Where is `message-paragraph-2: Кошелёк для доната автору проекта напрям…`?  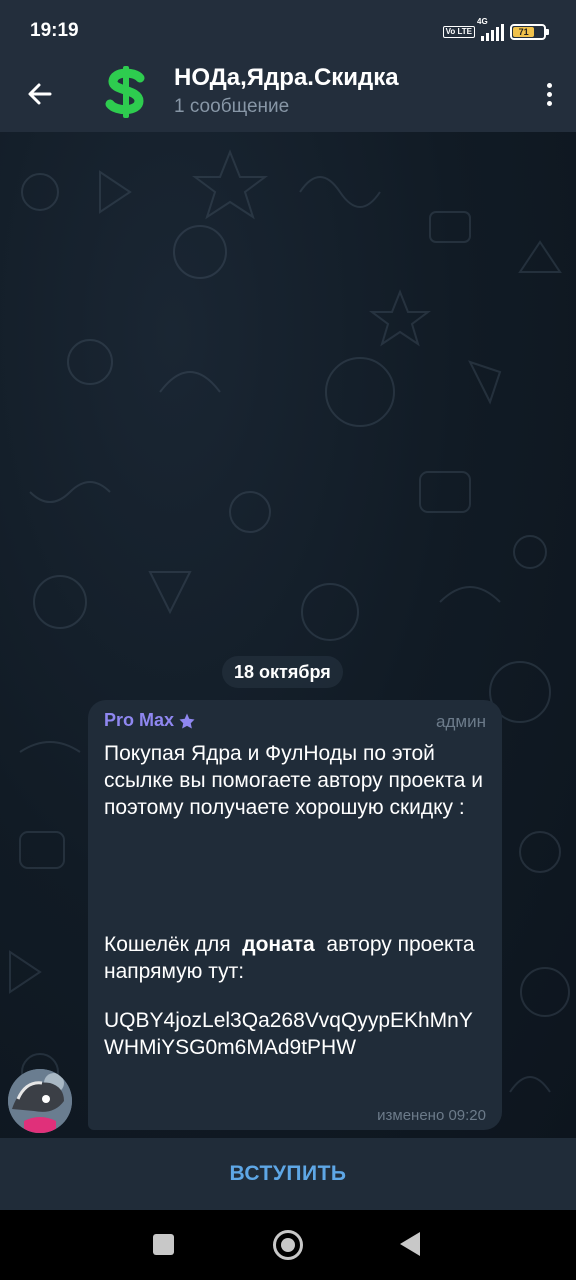
message-paragraph-2: Кошелёк для доната автору проекта напрям… is located at coordinates (289, 958).